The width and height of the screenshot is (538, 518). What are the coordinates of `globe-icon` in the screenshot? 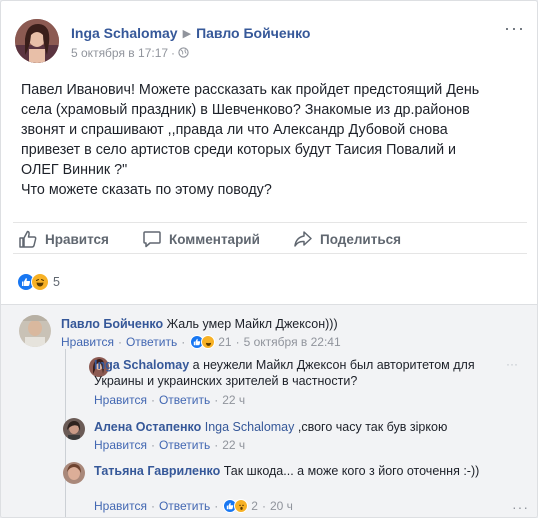 It's located at (183, 54).